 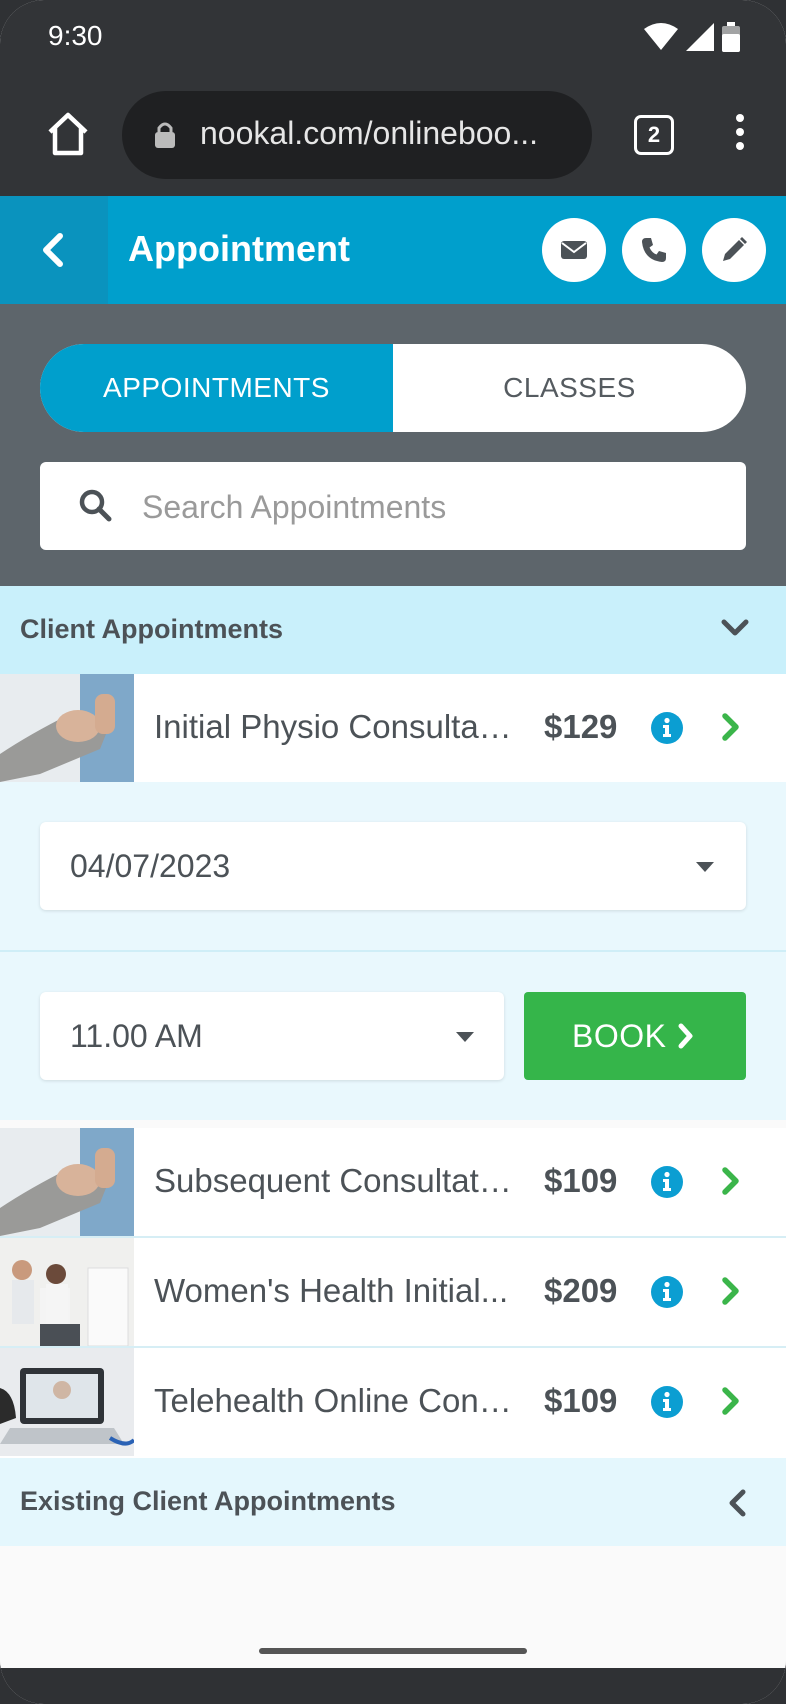 I want to click on time-value: 11.00 AM, so click(x=136, y=1036).